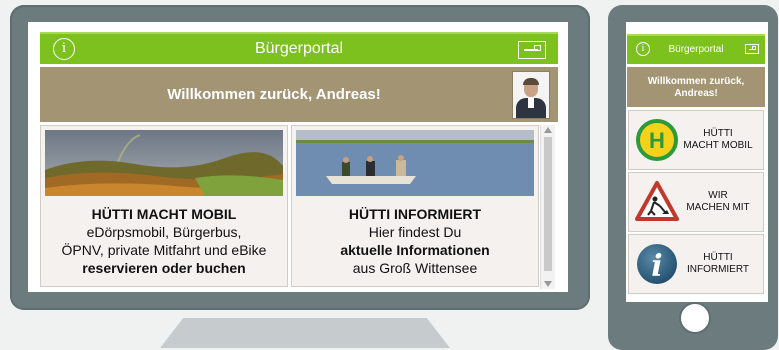  Describe the element at coordinates (718, 195) in the screenshot. I see `tile-label: WIR` at that location.